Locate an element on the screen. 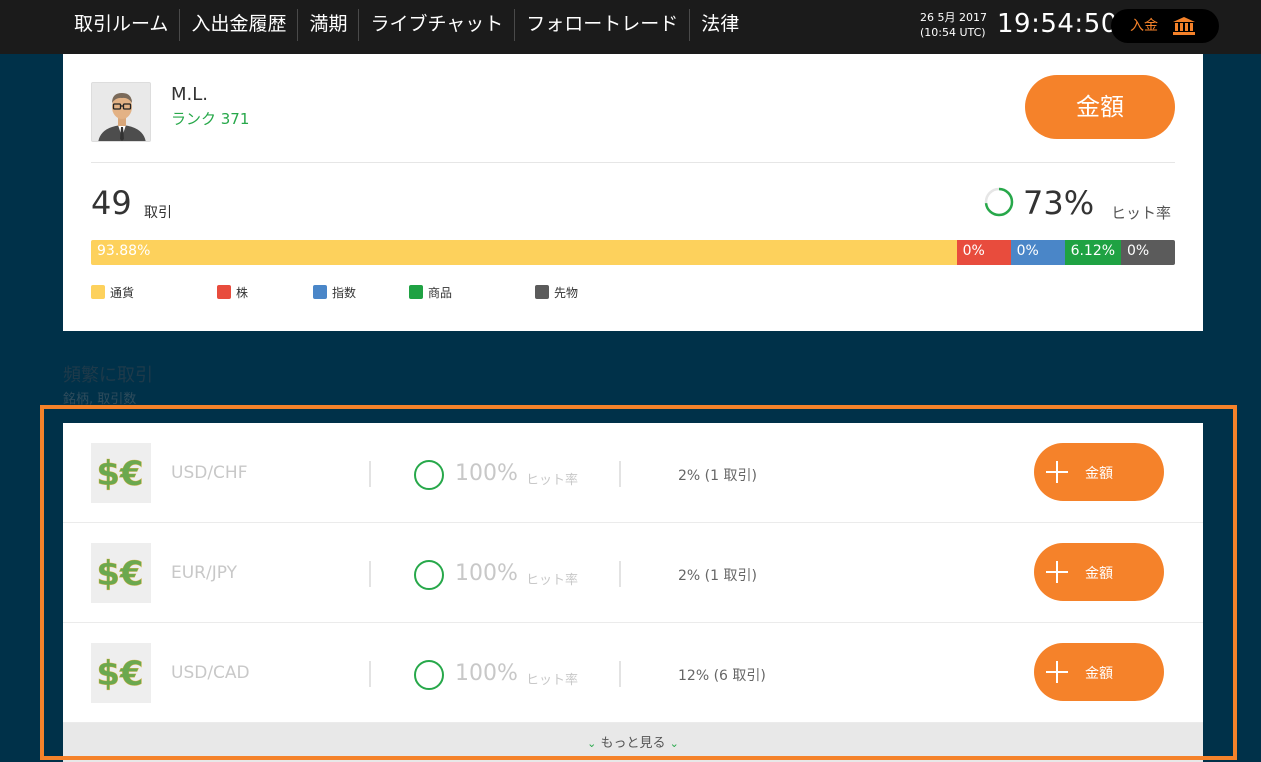 The height and width of the screenshot is (762, 1261). hit-rate-ring-icon is located at coordinates (999, 202).